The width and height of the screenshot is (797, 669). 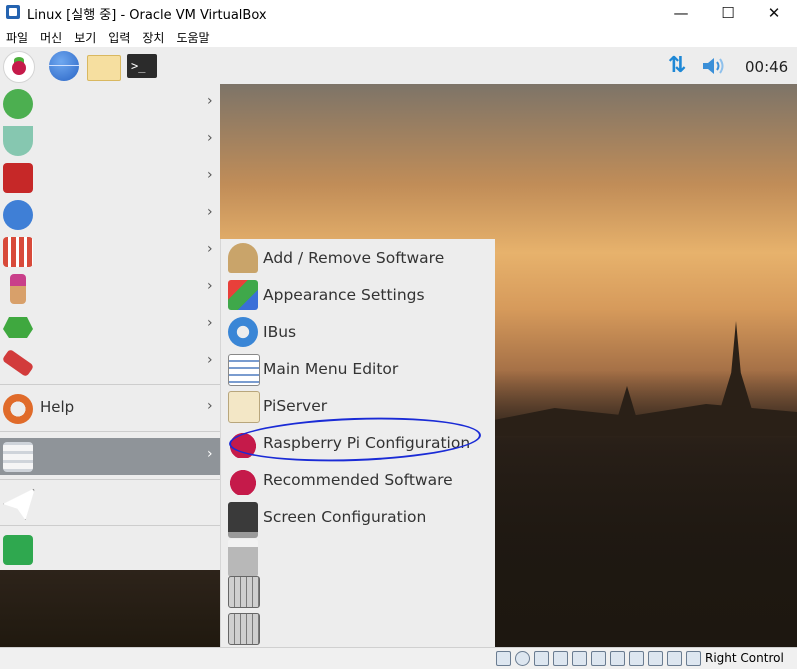 I want to click on cpu-icon, so click(x=655, y=658).